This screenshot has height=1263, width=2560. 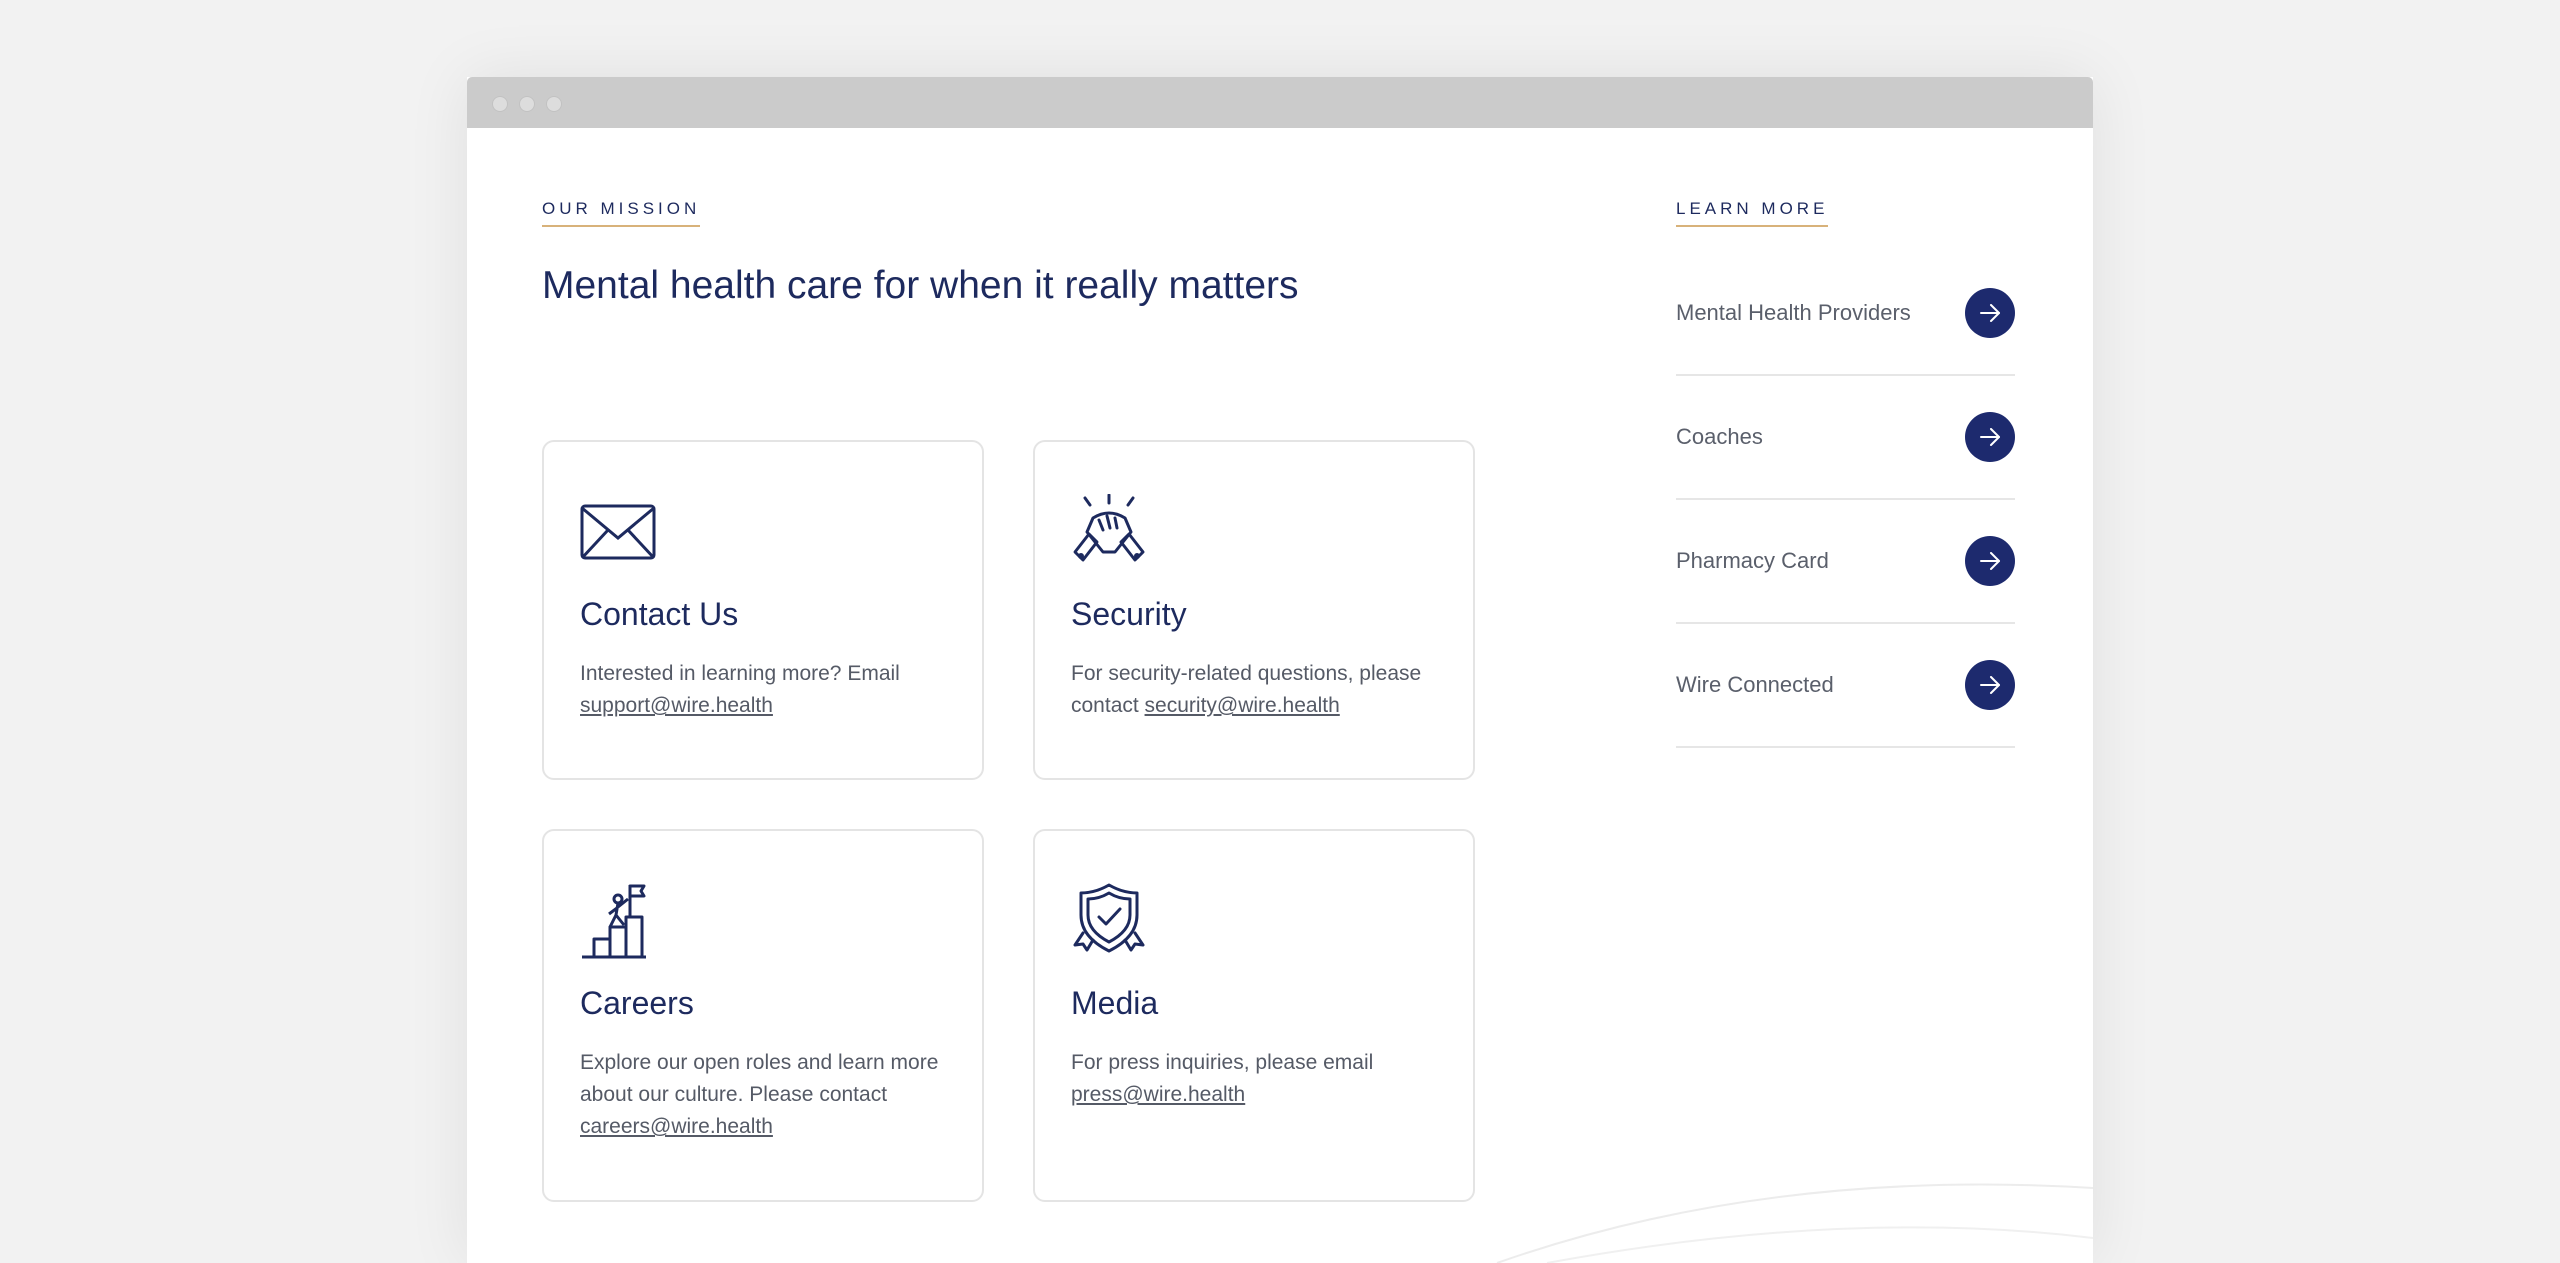 I want to click on clasped-hands-icon, so click(x=1109, y=534).